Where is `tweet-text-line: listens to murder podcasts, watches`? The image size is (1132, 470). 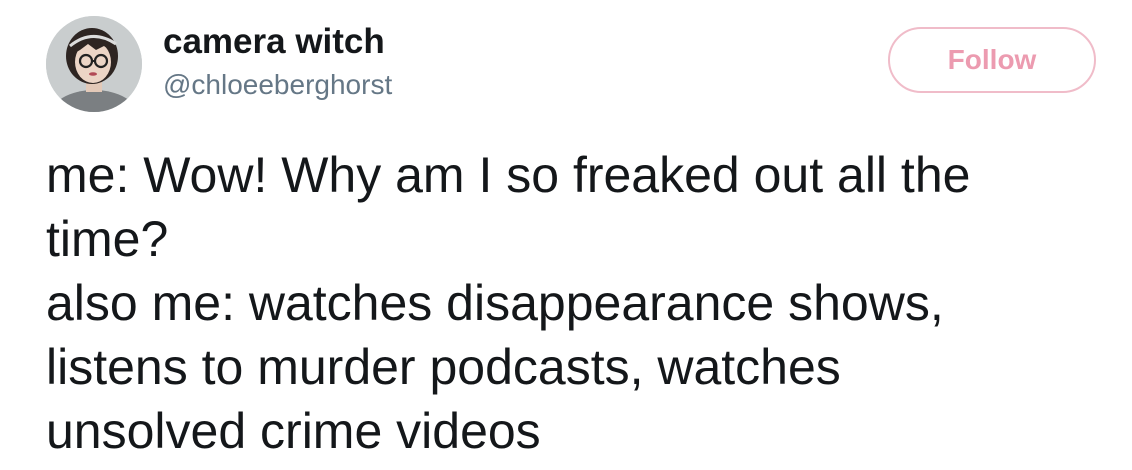
tweet-text-line: listens to murder podcasts, watches is located at coordinates (443, 367).